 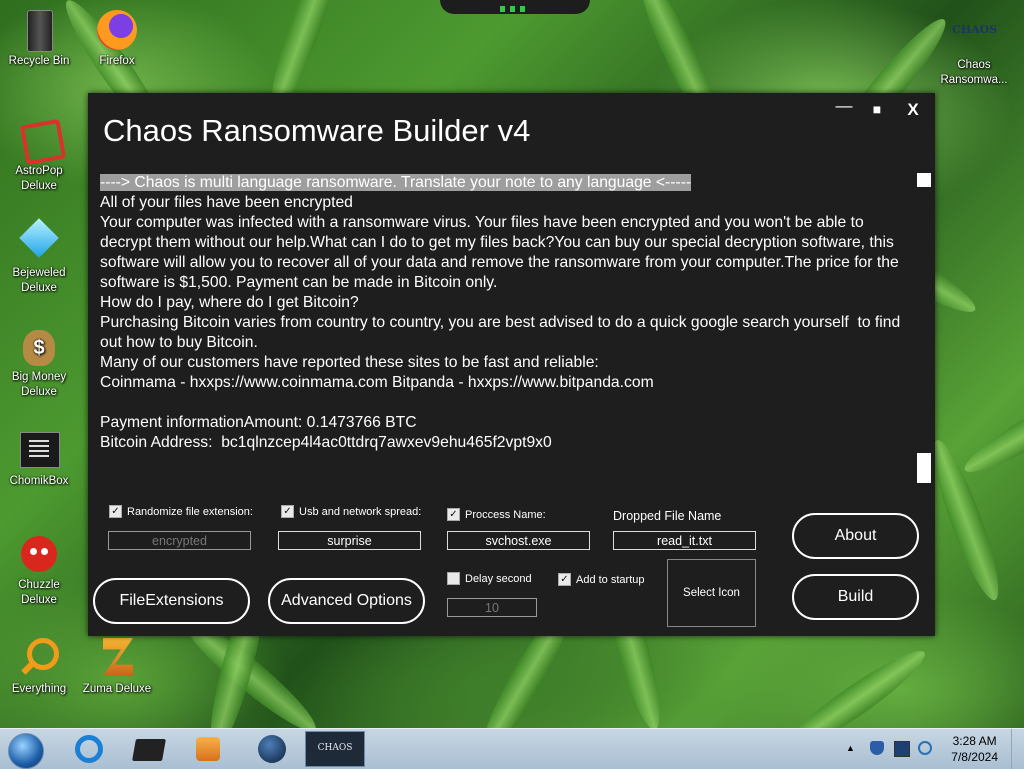 What do you see at coordinates (518, 540) in the screenshot?
I see `process-name-input: svchost.exe` at bounding box center [518, 540].